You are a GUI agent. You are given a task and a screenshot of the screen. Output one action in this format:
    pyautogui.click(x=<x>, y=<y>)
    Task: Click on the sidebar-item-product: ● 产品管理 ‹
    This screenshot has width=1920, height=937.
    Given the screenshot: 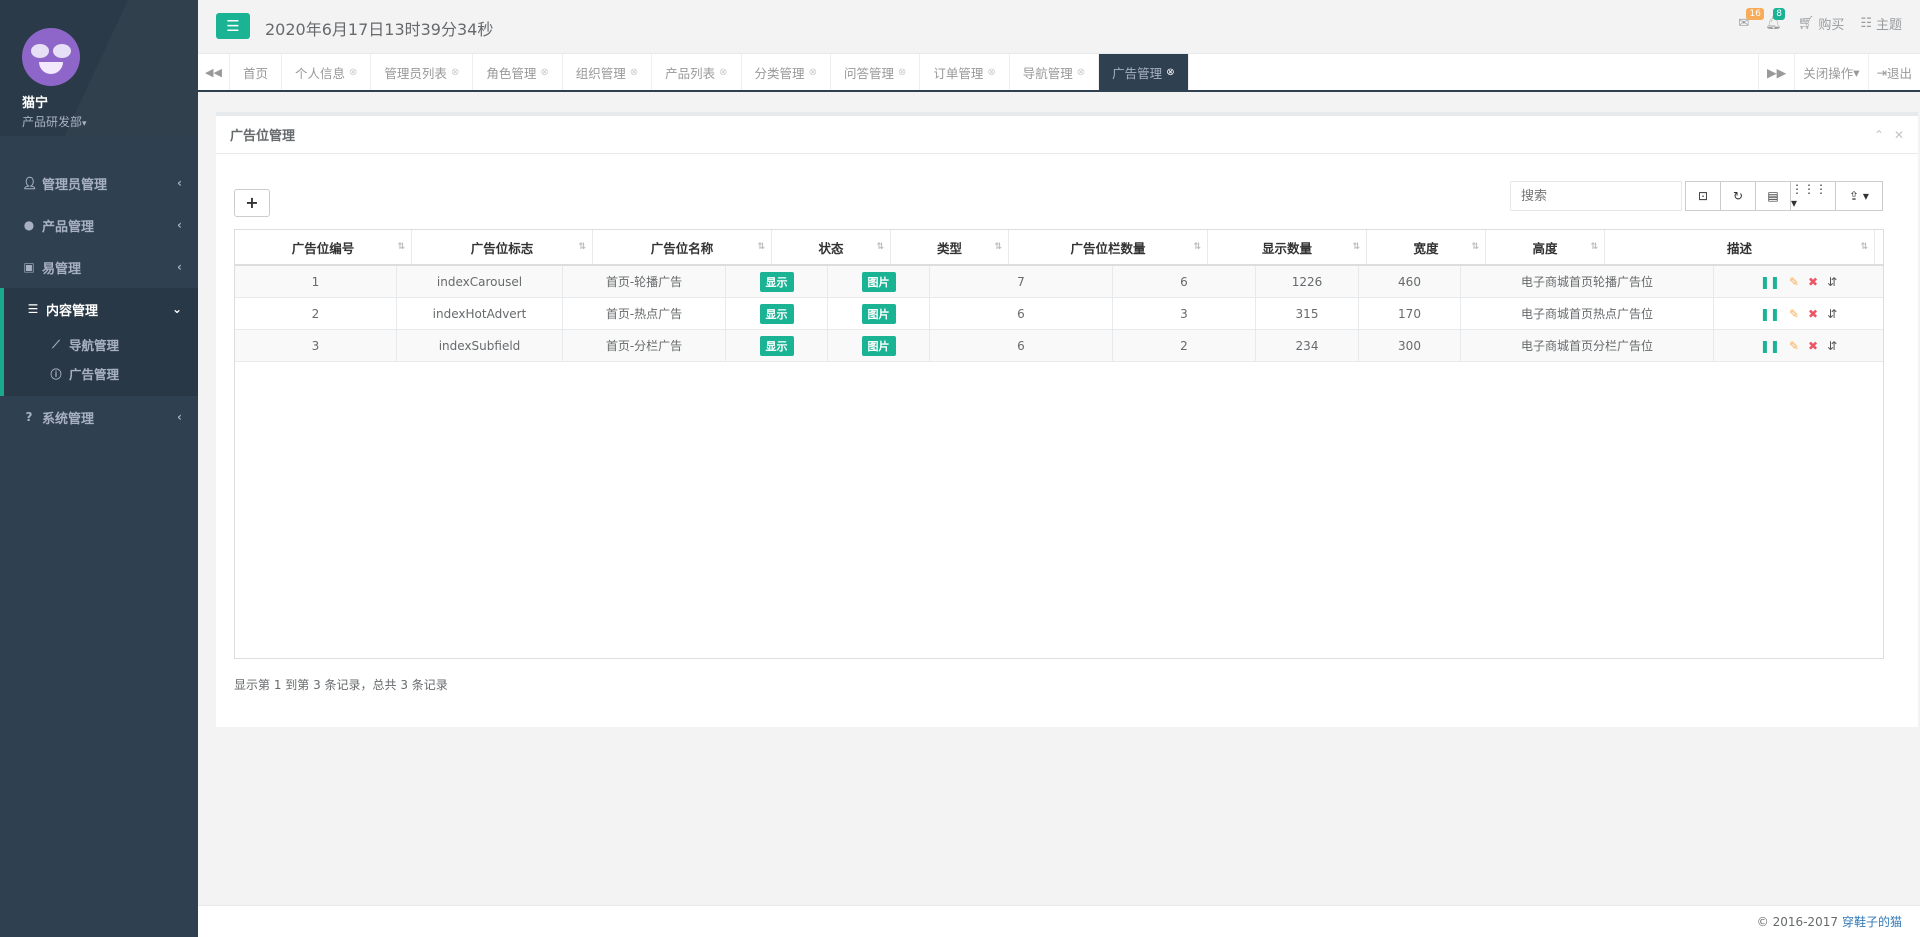 What is the action you would take?
    pyautogui.click(x=99, y=225)
    